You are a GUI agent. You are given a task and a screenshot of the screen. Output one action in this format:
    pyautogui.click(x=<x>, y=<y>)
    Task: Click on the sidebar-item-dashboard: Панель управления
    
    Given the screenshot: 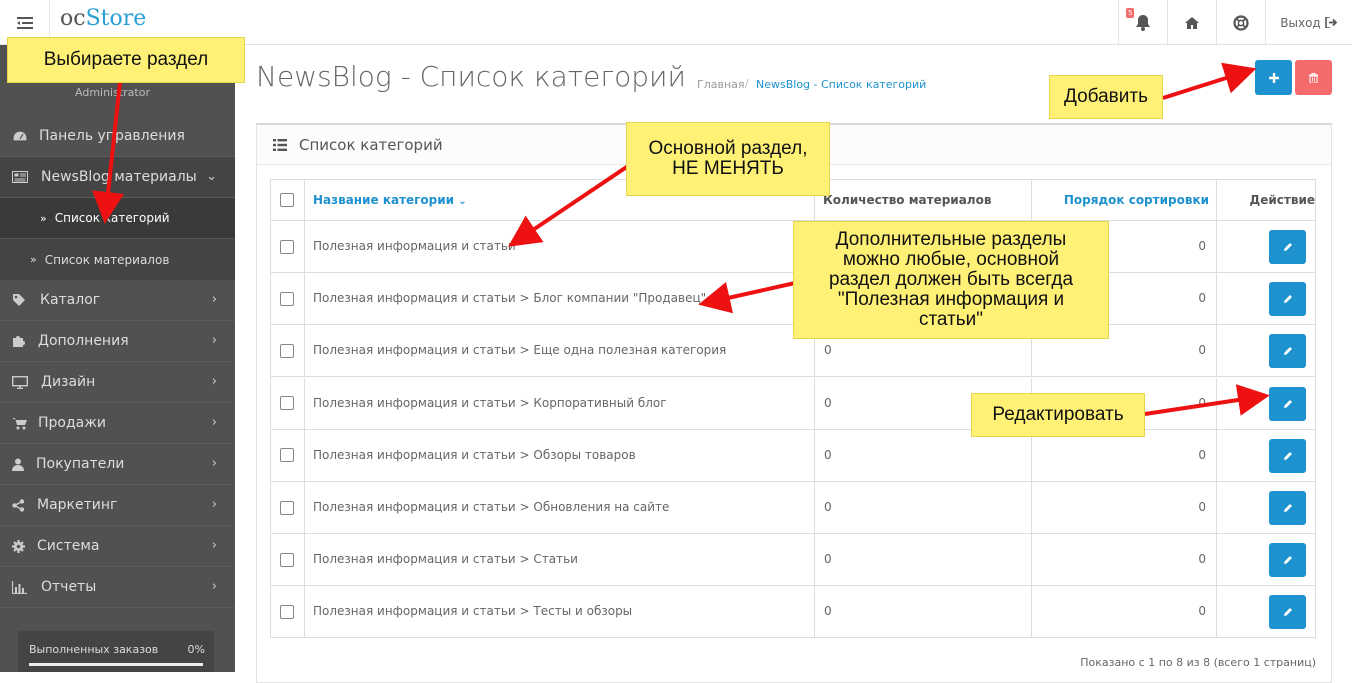 What is the action you would take?
    pyautogui.click(x=117, y=136)
    